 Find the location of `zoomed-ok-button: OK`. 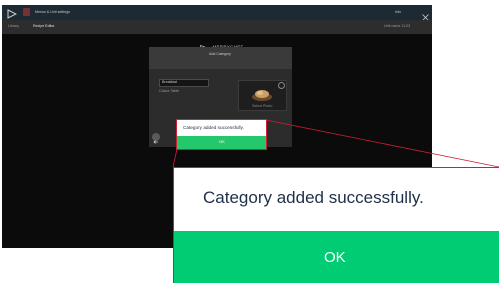

zoomed-ok-button: OK is located at coordinates (336, 257).